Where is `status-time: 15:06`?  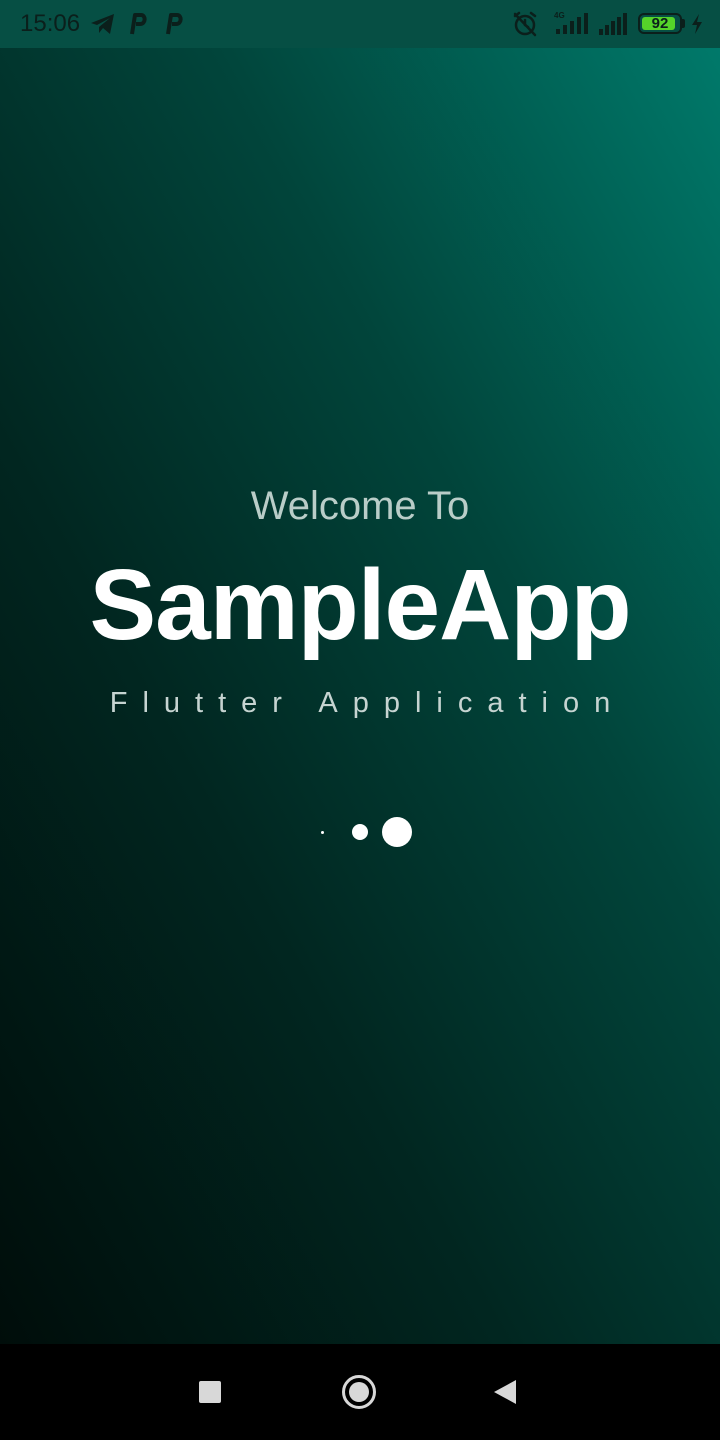
status-time: 15:06 is located at coordinates (50, 23).